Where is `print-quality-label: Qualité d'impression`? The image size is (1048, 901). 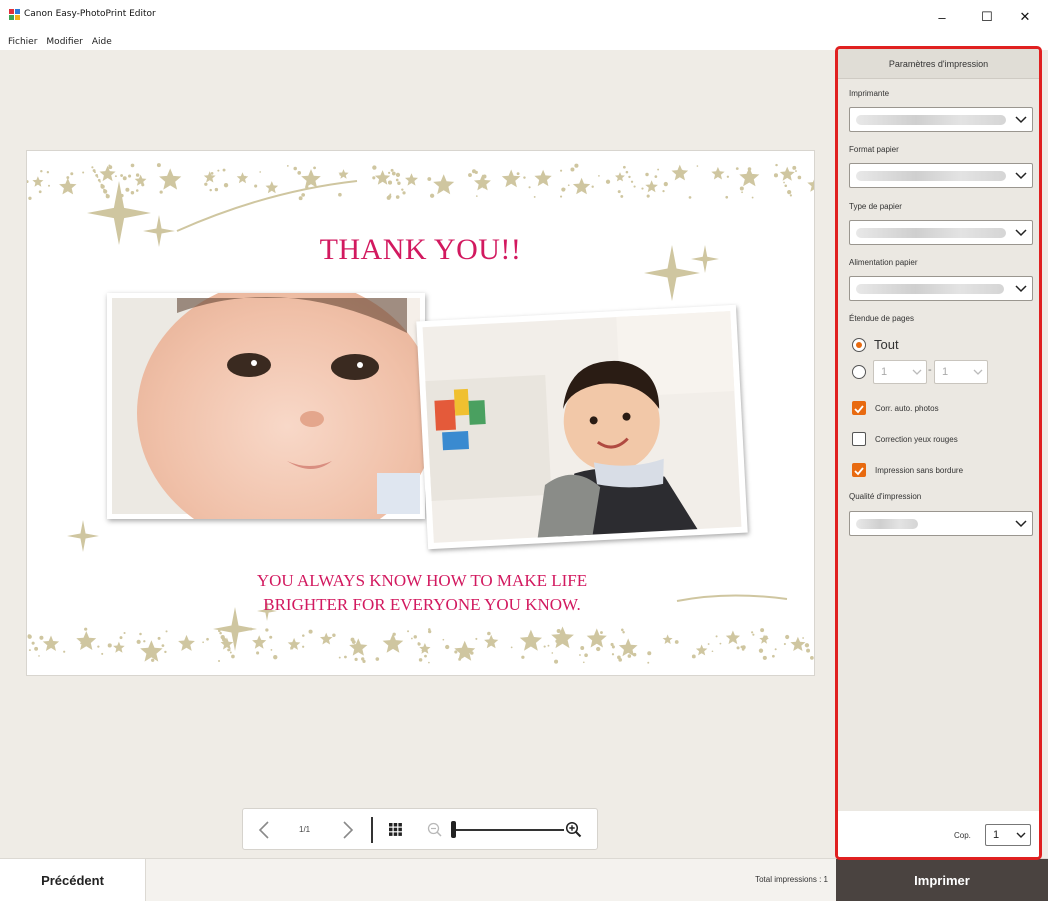 print-quality-label: Qualité d'impression is located at coordinates (885, 496).